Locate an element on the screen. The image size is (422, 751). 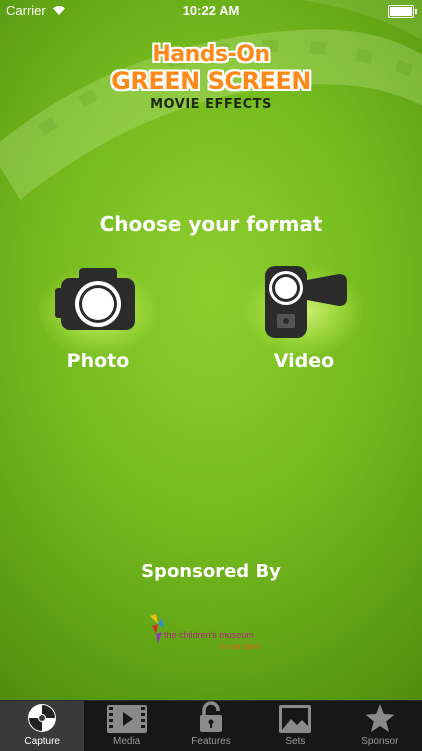
tab-bar: Capture Media Features Sets Sponsor is located at coordinates (211, 725).